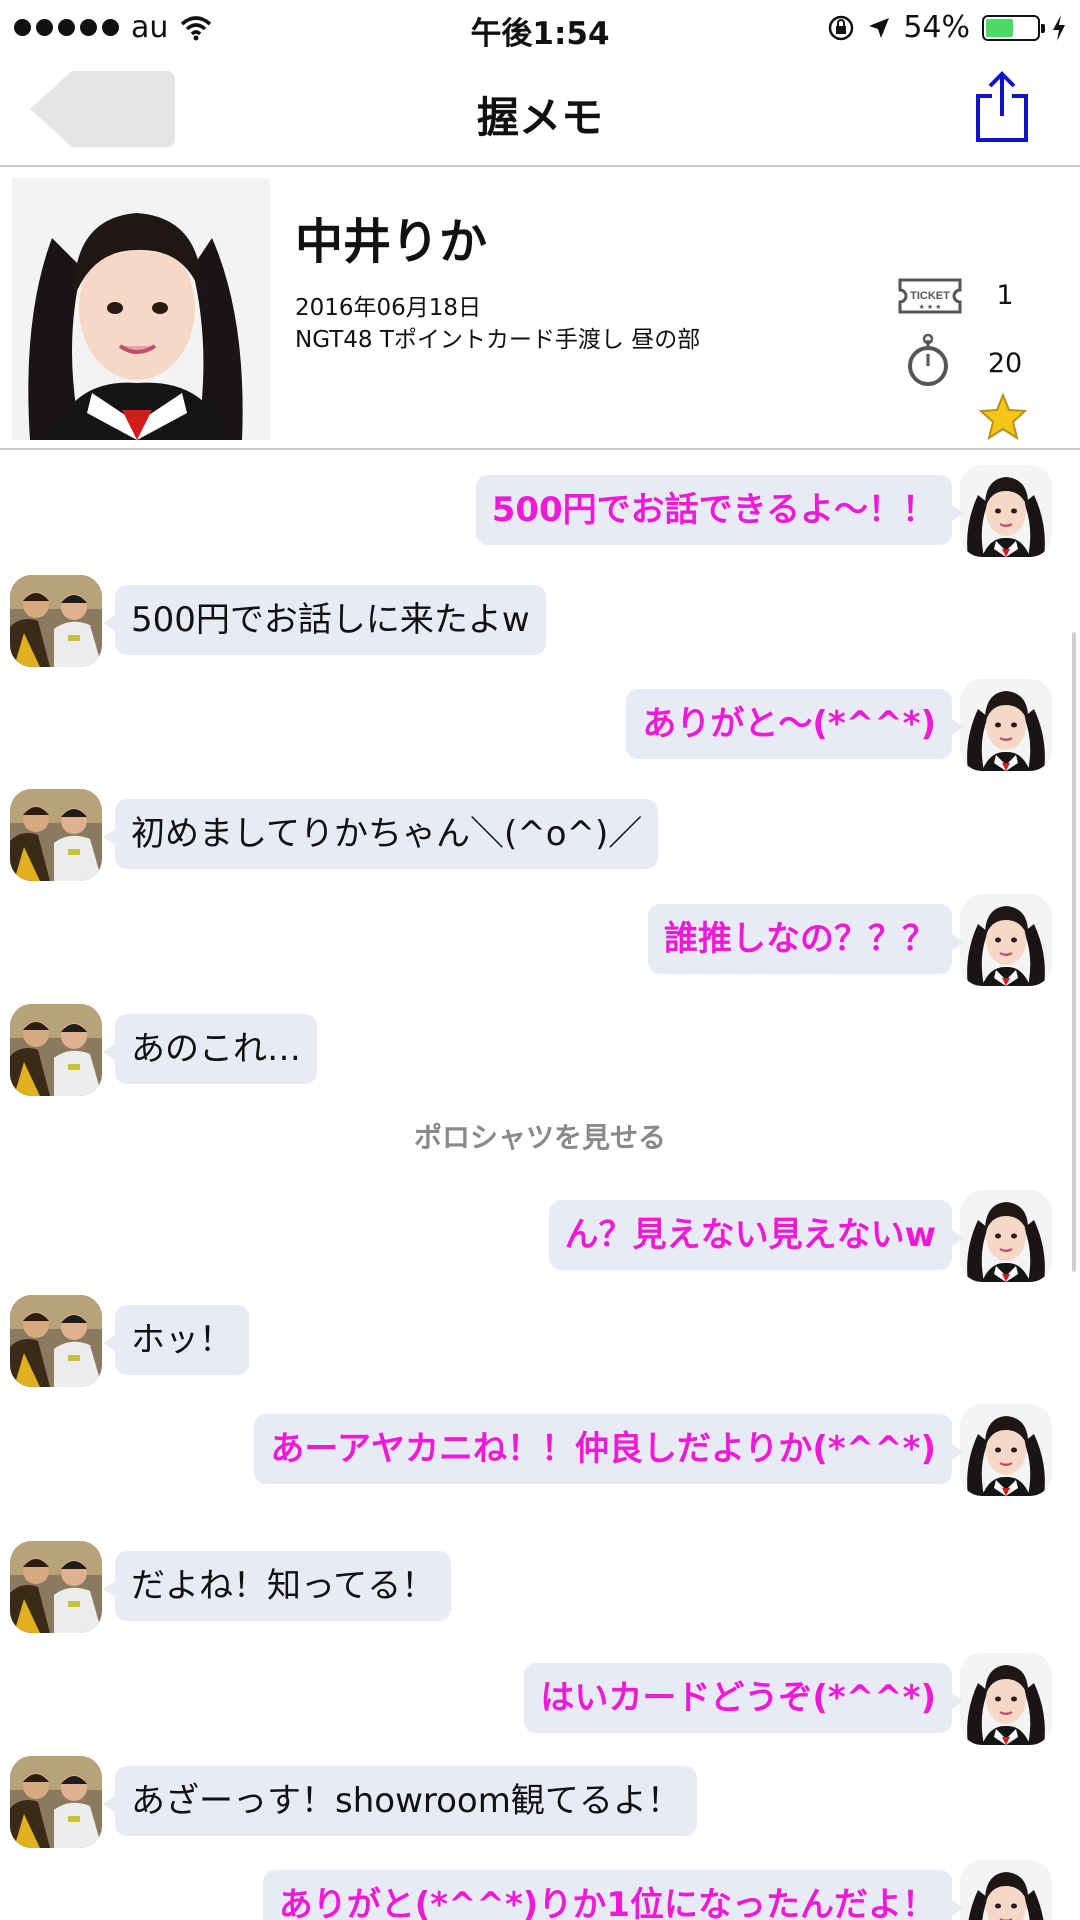  Describe the element at coordinates (744, 1698) in the screenshot. I see `message-bubble: はいカードどうぞ(*^^*)` at that location.